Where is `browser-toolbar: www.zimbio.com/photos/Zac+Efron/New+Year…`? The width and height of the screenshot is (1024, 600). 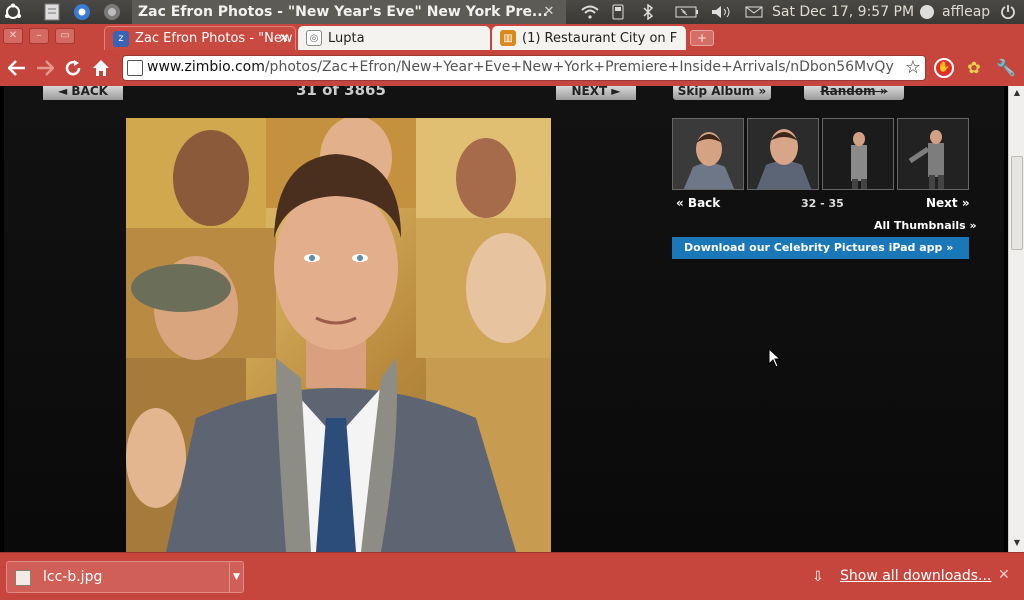 browser-toolbar: www.zimbio.com/photos/Zac+Efron/New+Year… is located at coordinates (512, 68).